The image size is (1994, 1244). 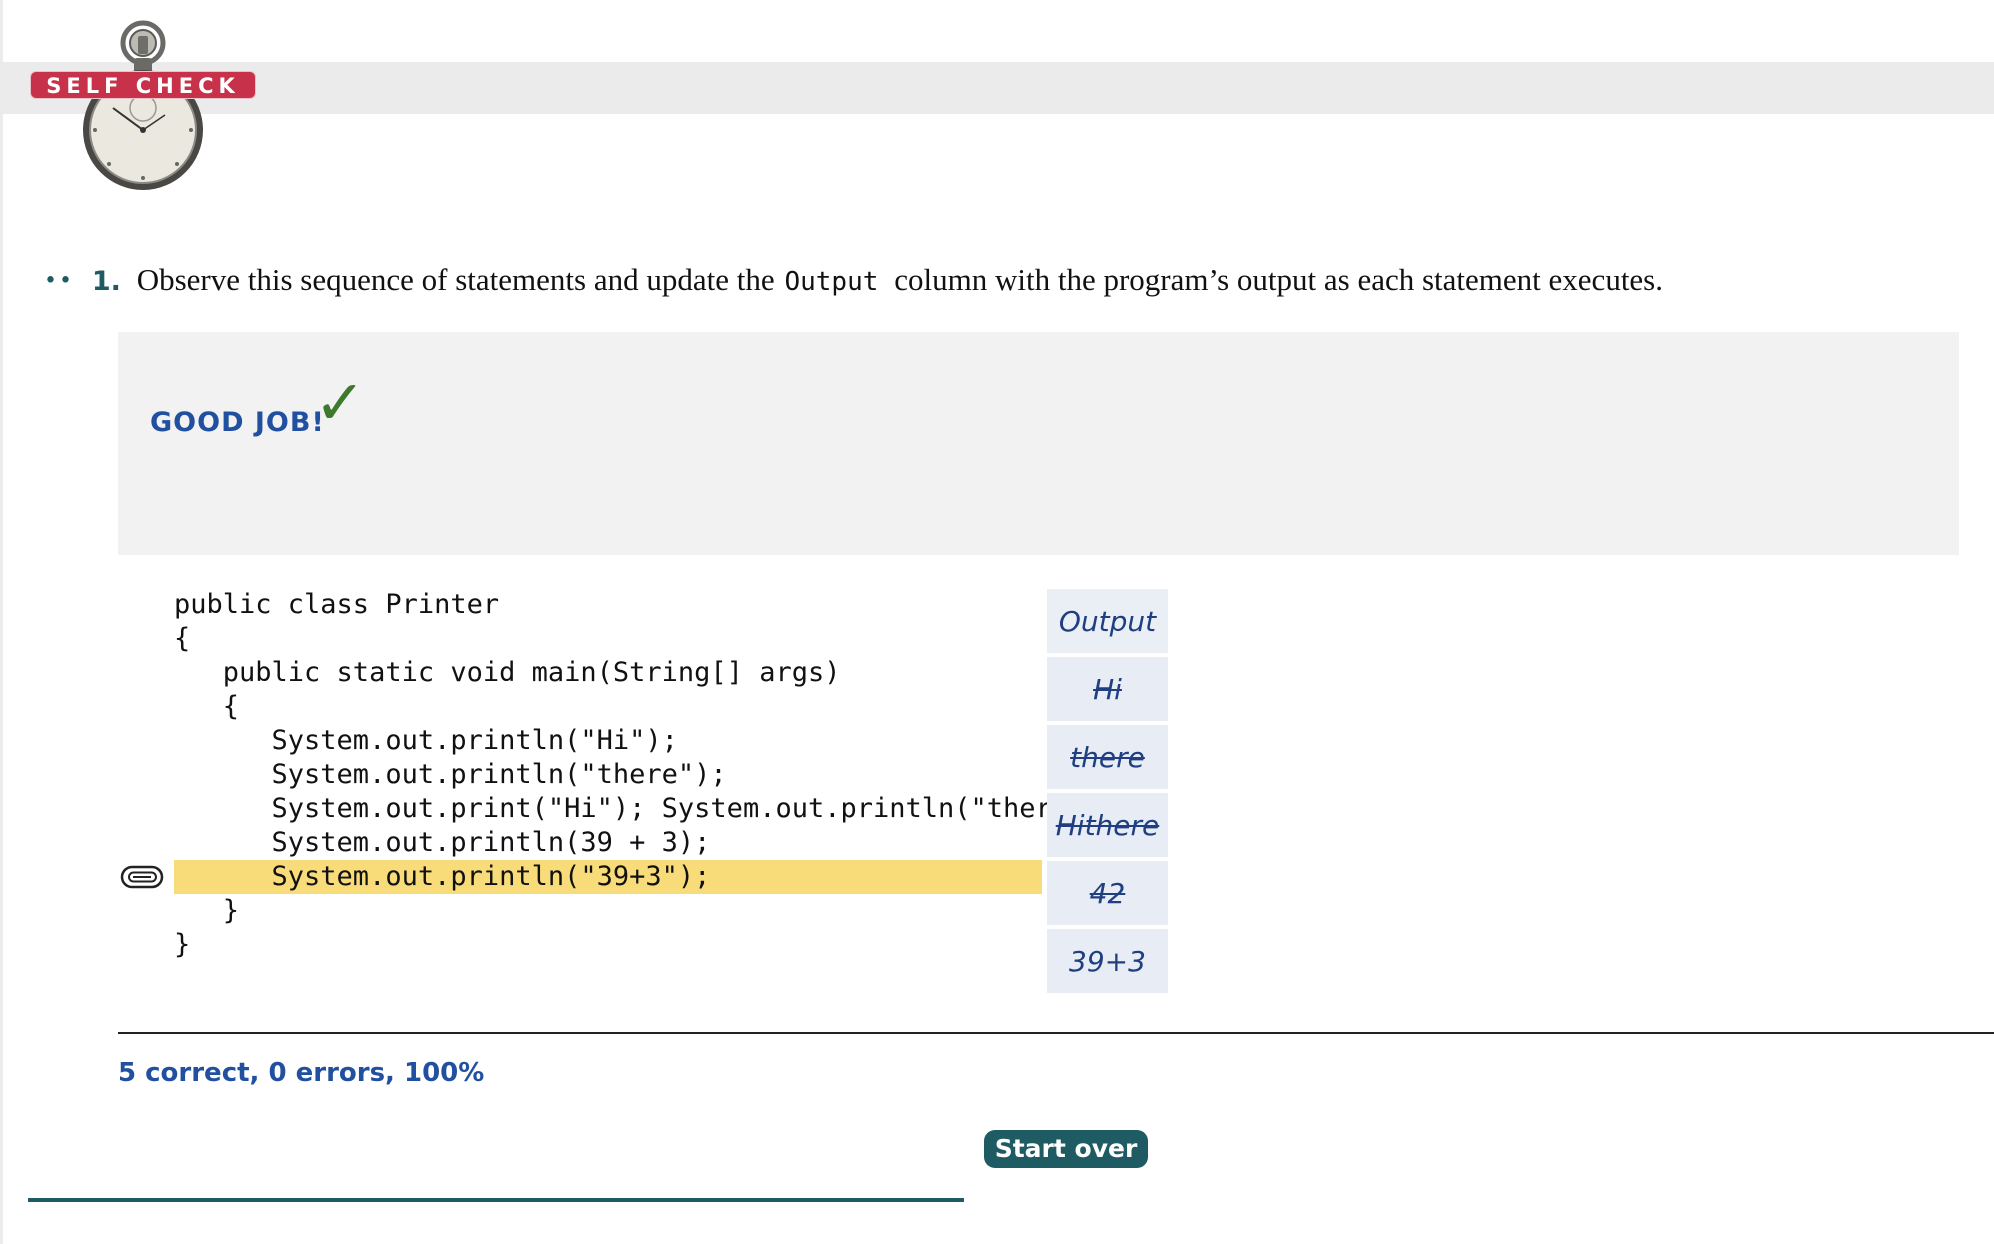 I want to click on header-band, so click(x=997, y=88).